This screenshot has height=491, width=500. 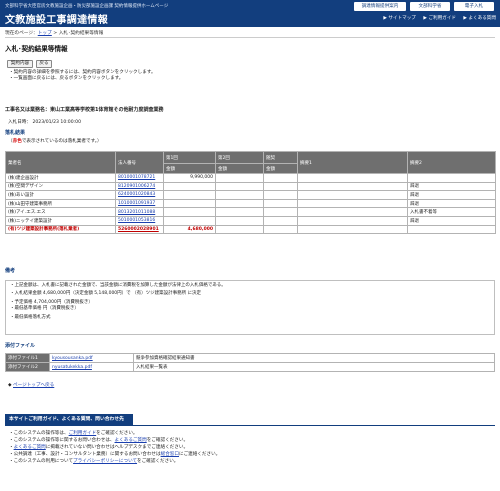 I want to click on guide-link: ▶ ご利用ガイド, so click(x=439, y=18).